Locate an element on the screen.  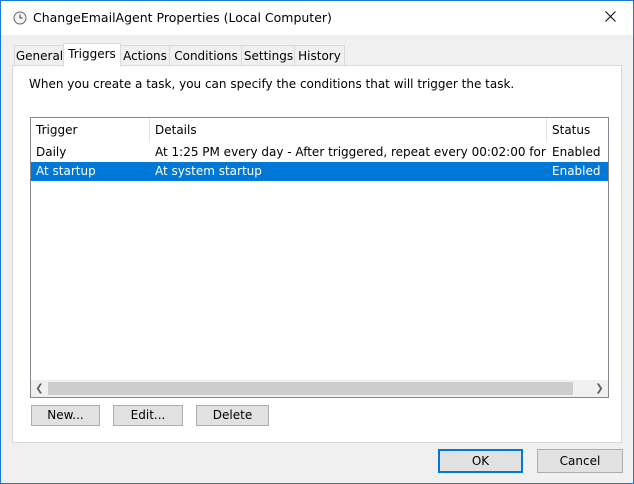
cell-trigger: Daily is located at coordinates (51, 152).